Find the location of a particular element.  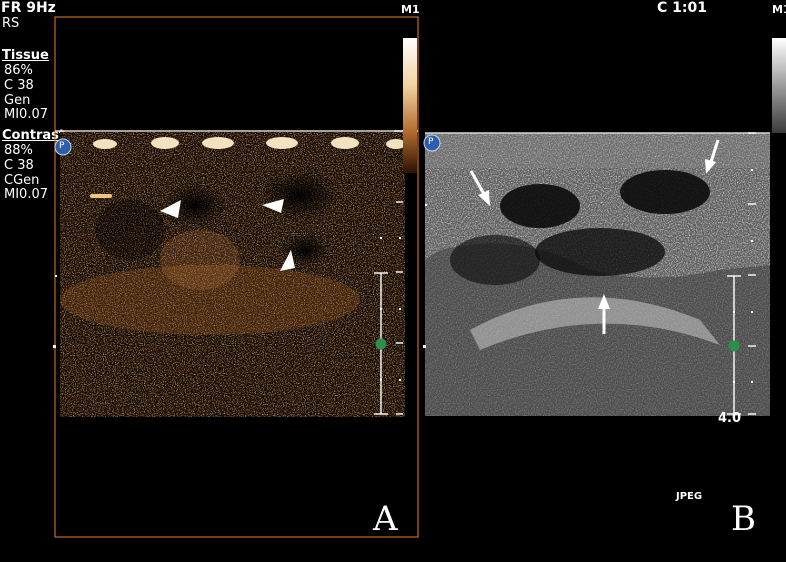

depth-value: 4.0 is located at coordinates (730, 418).